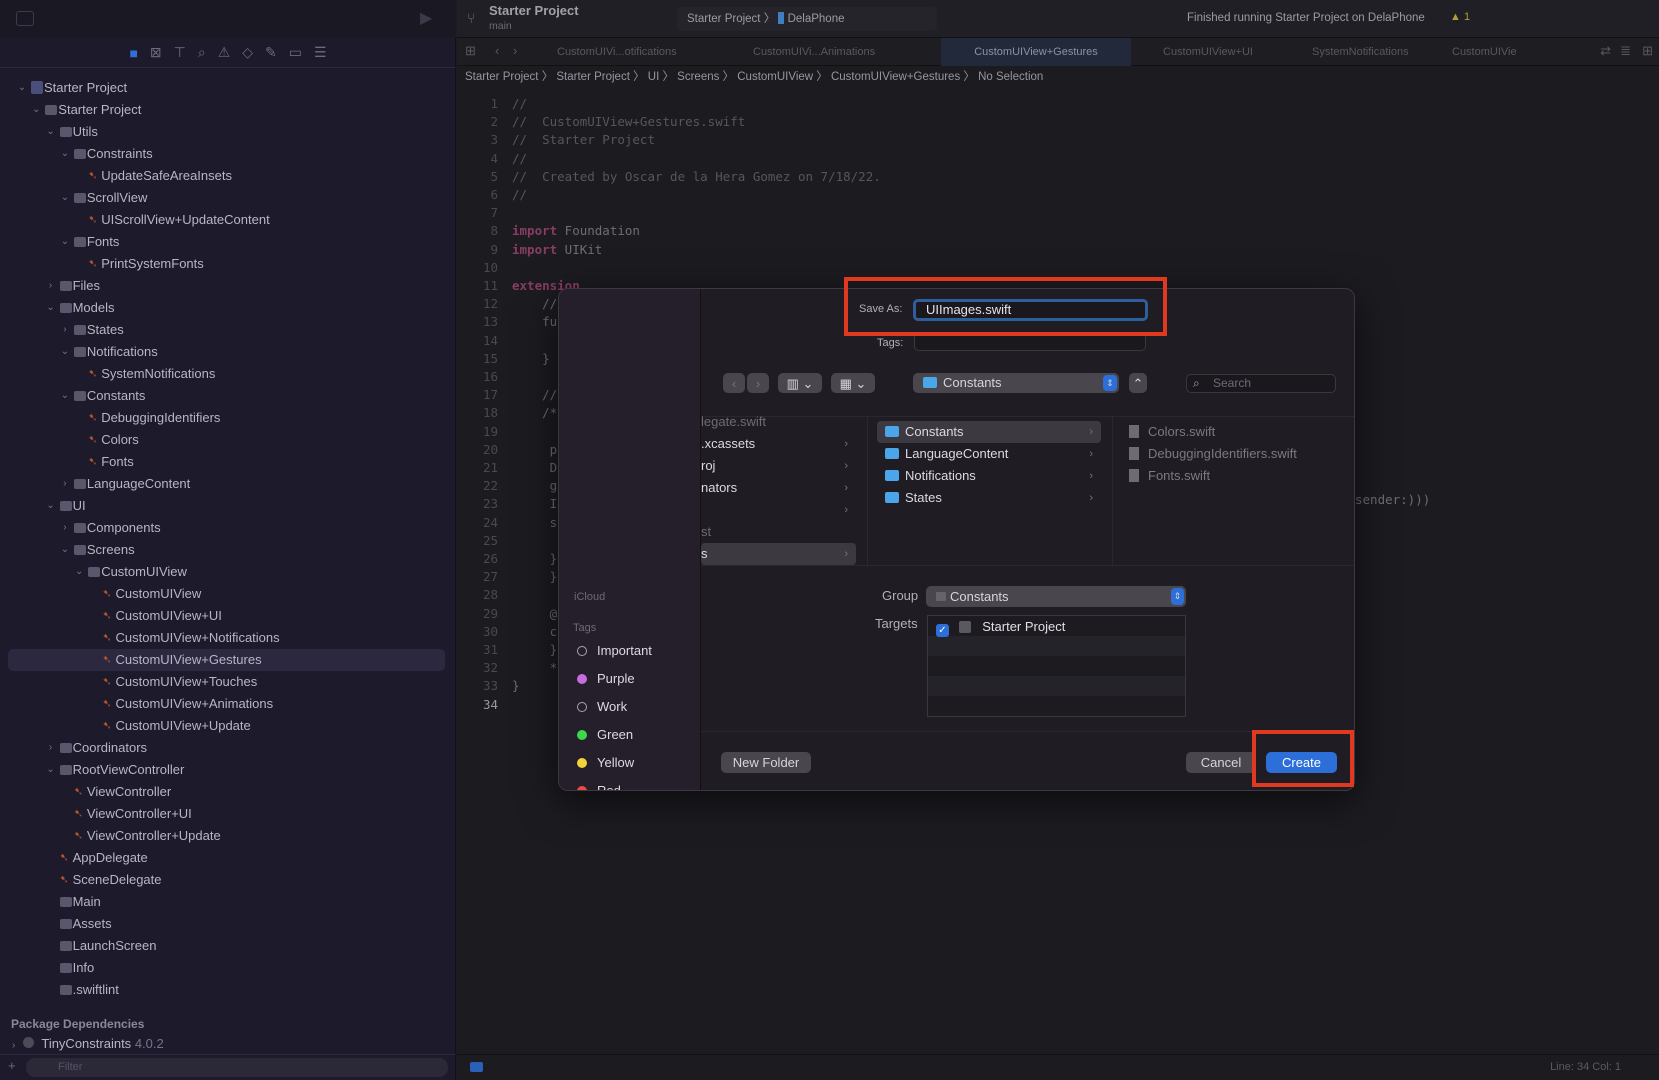 The height and width of the screenshot is (1080, 1659). I want to click on warning-icon: ⚠, so click(224, 52).